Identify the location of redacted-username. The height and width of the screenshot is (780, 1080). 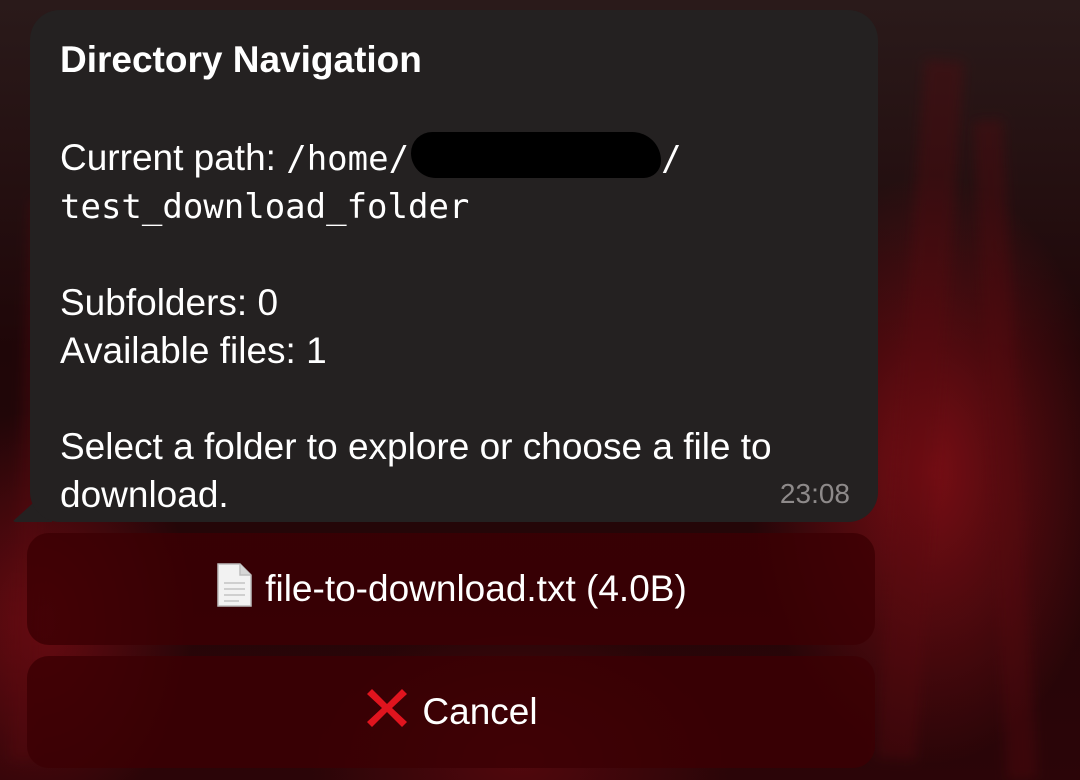
(536, 155).